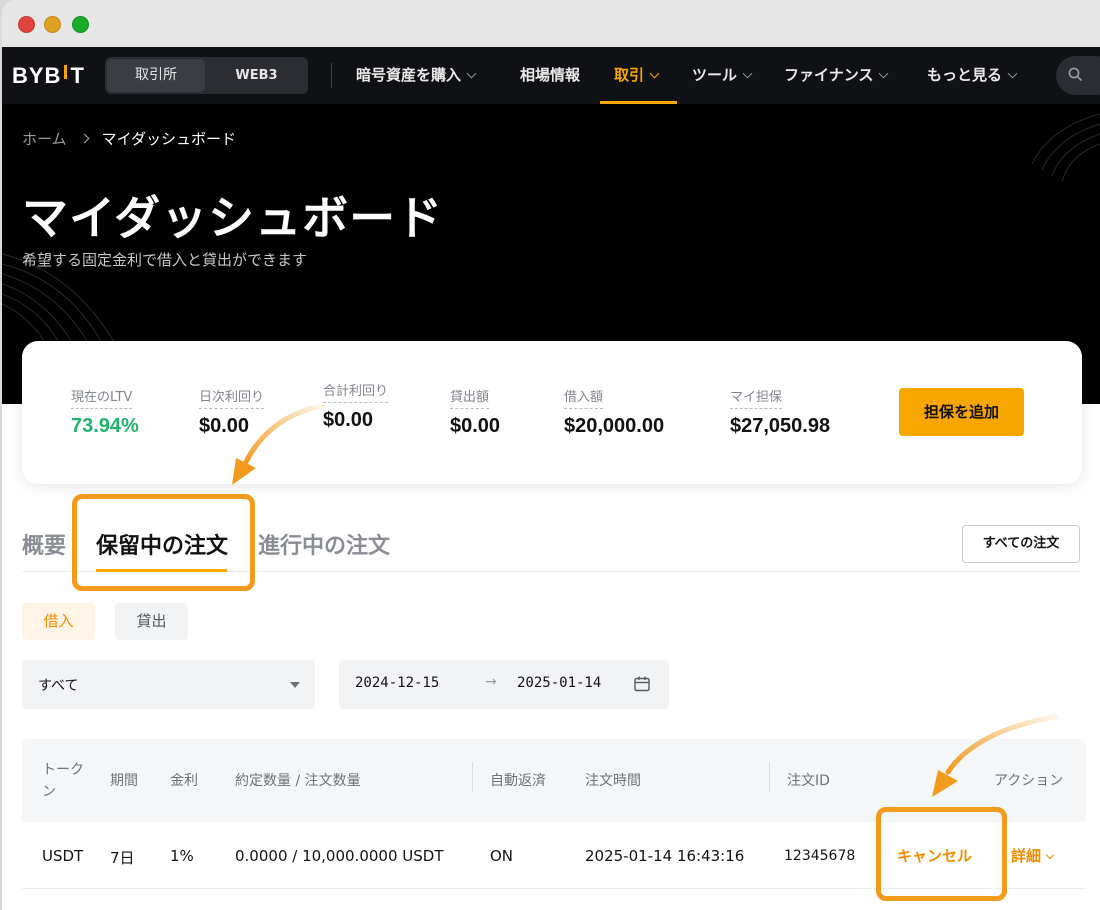  What do you see at coordinates (151, 621) in the screenshot?
I see `subtab-lend: 貸出` at bounding box center [151, 621].